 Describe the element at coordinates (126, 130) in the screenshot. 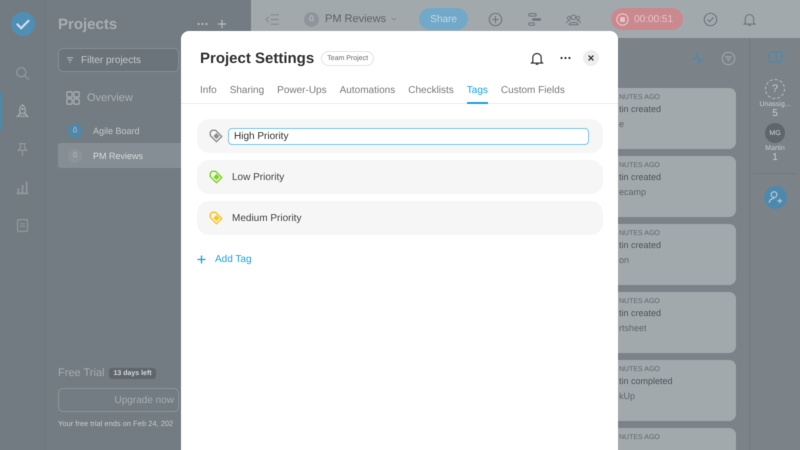

I see `project-item: Agile Board` at that location.